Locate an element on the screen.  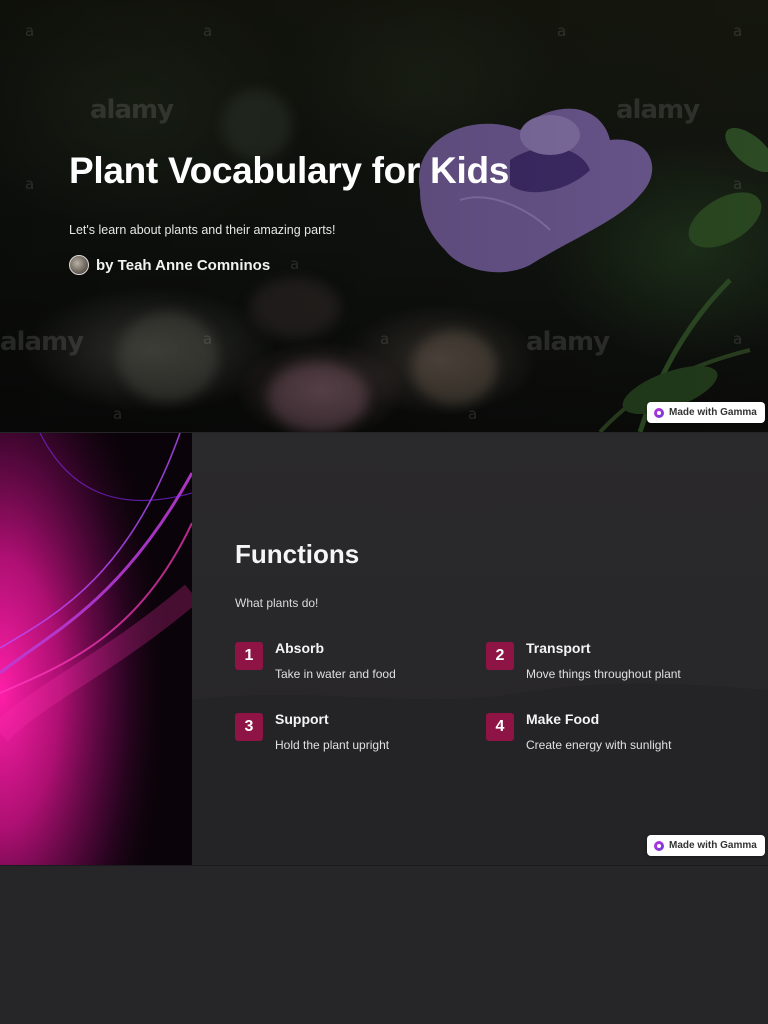
abstract-wave-illustration is located at coordinates (96, 649).